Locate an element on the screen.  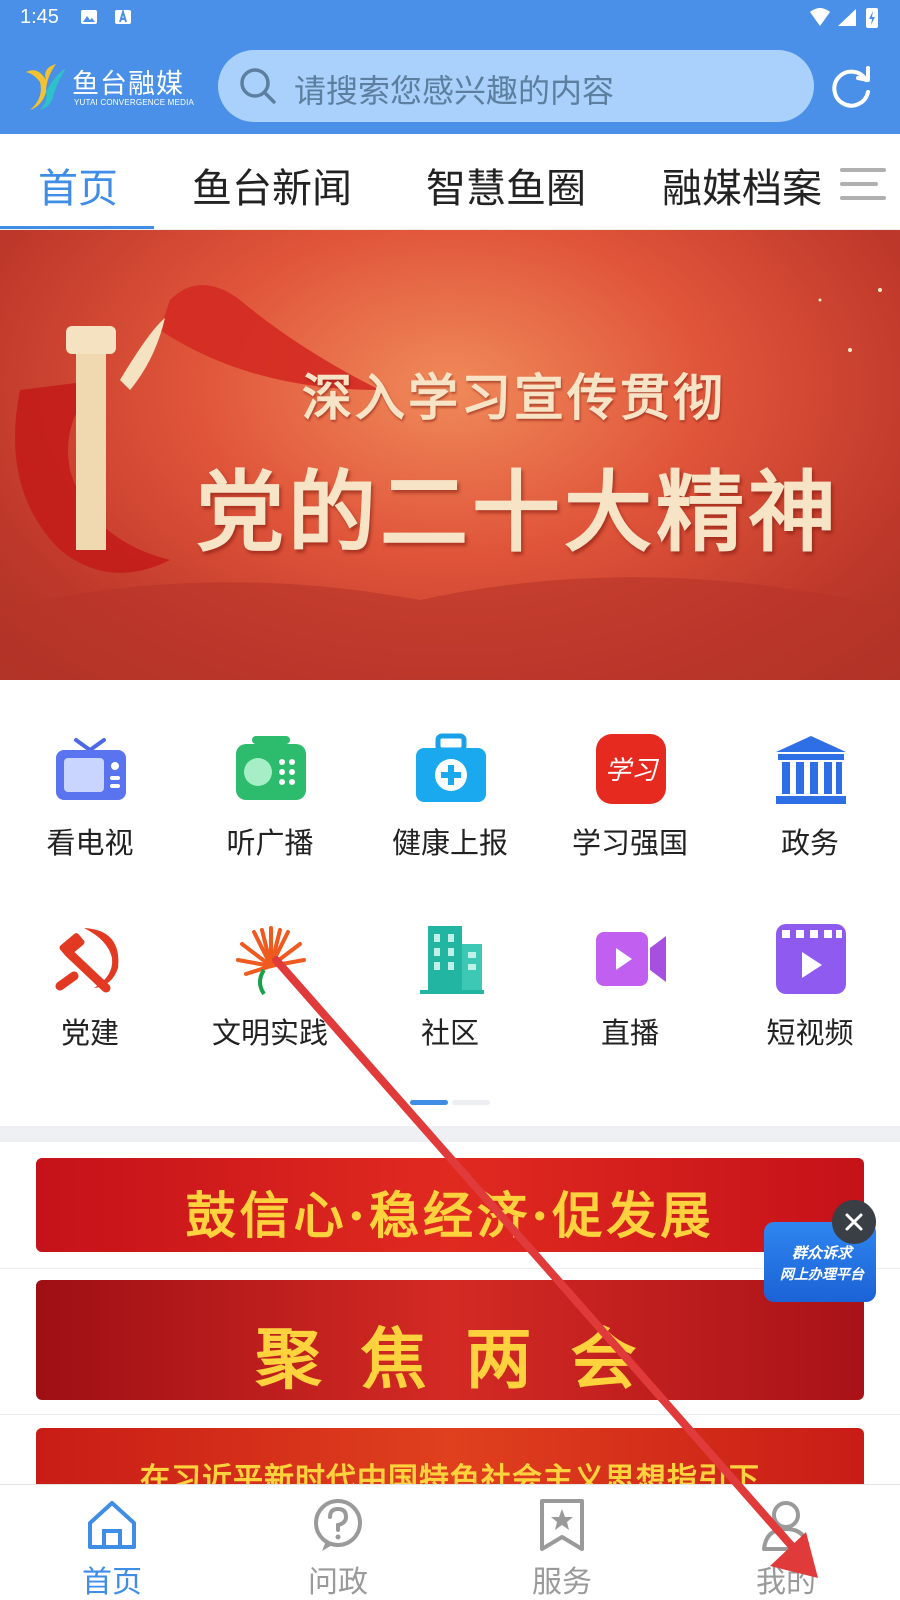
grid-label: 直播 is located at coordinates (629, 1033).